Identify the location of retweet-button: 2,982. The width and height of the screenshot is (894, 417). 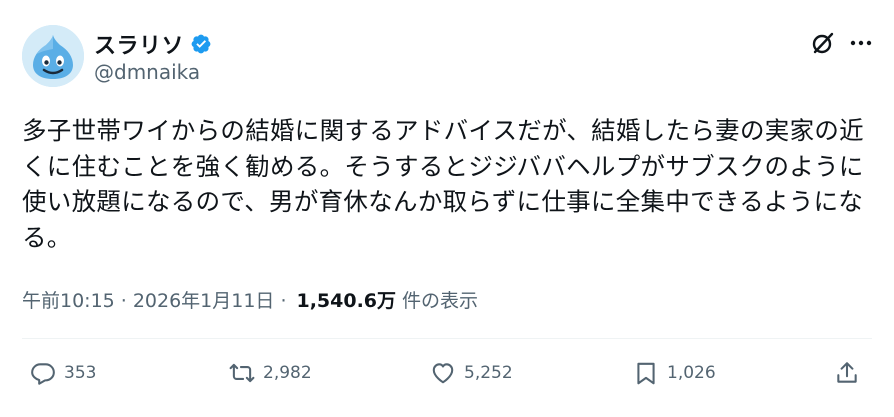
(270, 373).